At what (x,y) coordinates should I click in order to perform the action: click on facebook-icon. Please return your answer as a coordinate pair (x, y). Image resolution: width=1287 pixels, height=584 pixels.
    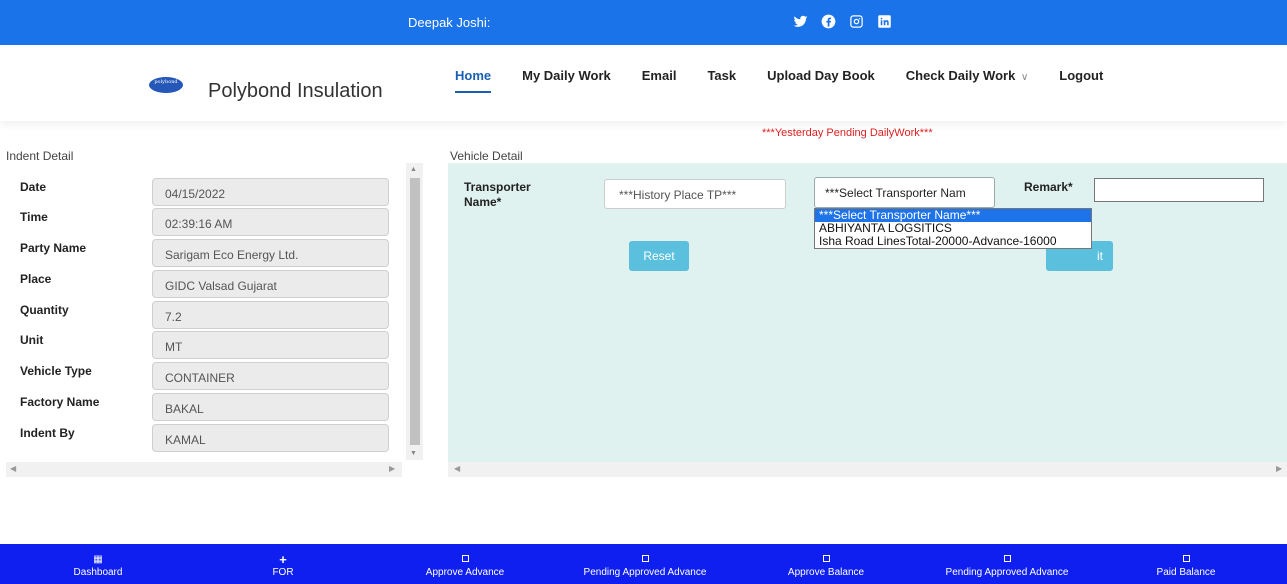
    Looking at the image, I should click on (828, 21).